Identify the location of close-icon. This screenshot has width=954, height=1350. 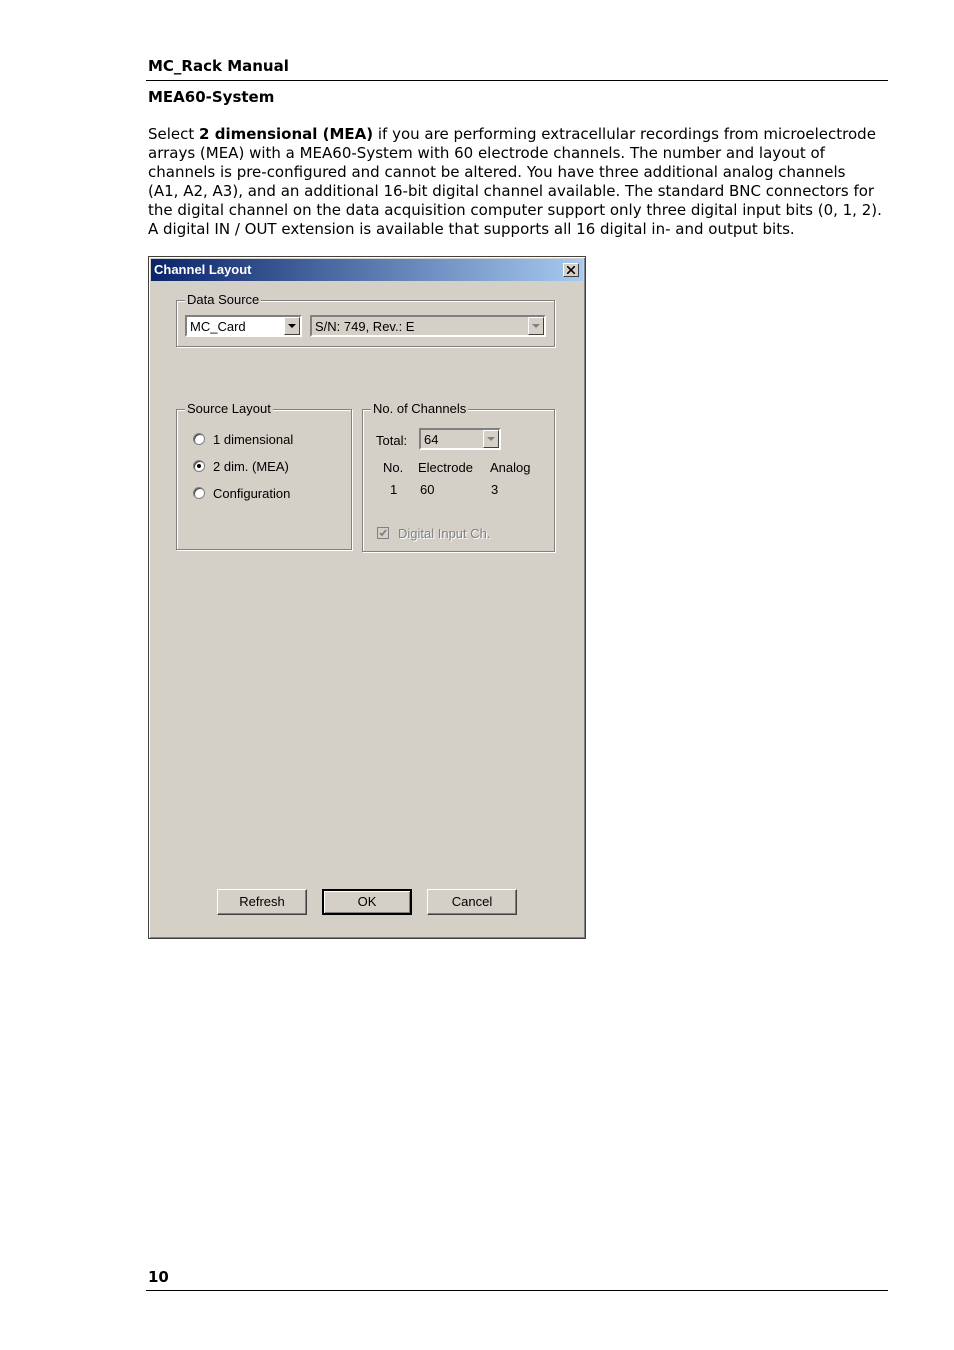
(571, 270).